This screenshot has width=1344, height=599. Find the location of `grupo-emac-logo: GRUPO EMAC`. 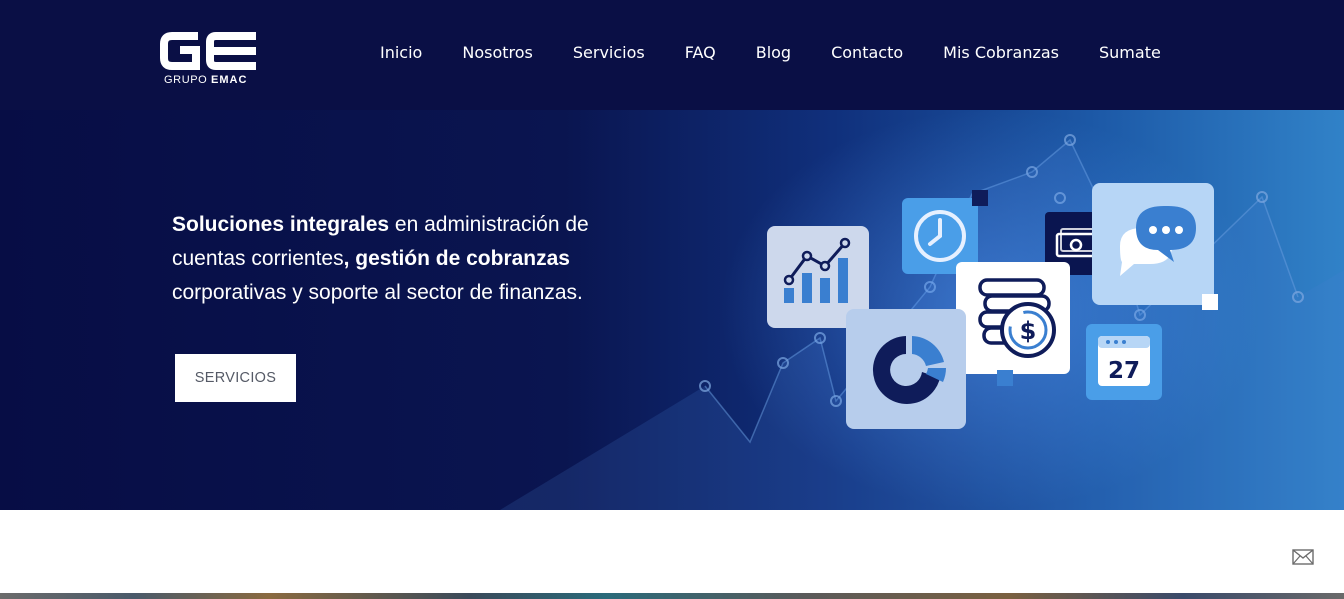

grupo-emac-logo: GRUPO EMAC is located at coordinates (208, 59).